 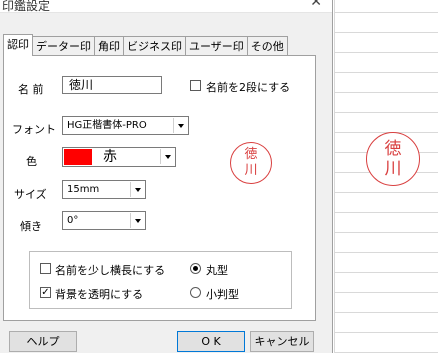 I want to click on stamp-preview: 徳 川, so click(x=251, y=163).